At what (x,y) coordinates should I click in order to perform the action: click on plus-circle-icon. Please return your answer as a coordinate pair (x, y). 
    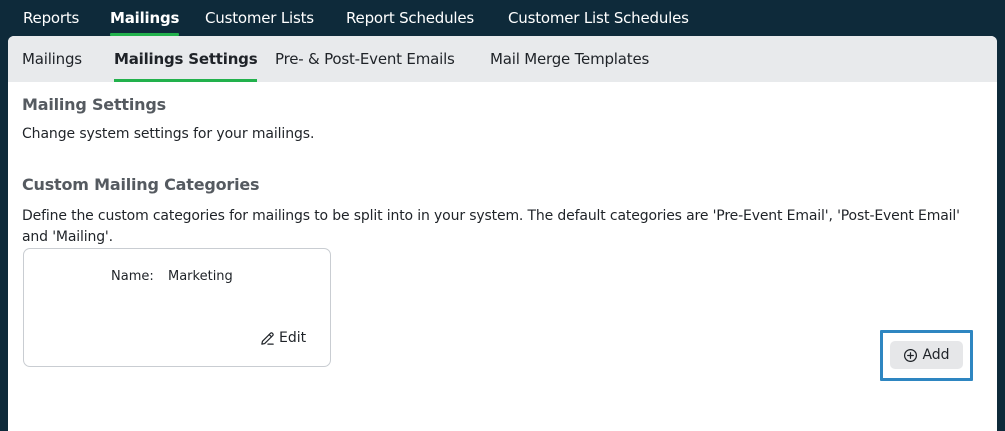
    Looking at the image, I should click on (911, 355).